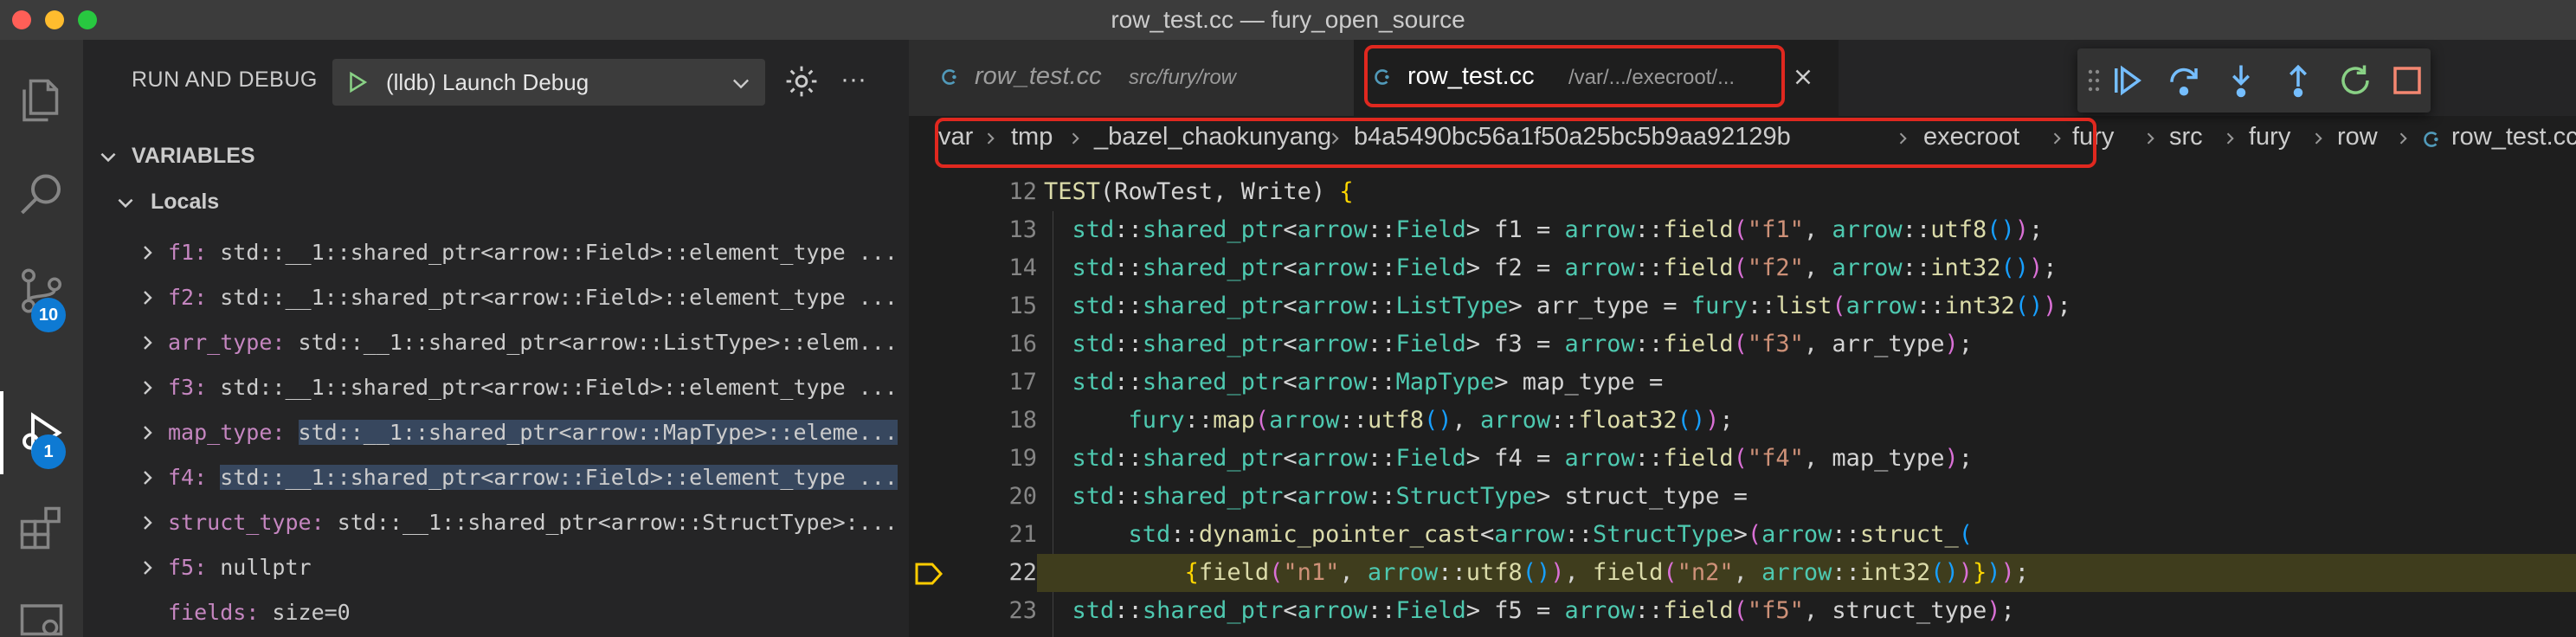 The height and width of the screenshot is (637, 2576). I want to click on breadcrumb-item: row_test.cc, so click(2513, 137).